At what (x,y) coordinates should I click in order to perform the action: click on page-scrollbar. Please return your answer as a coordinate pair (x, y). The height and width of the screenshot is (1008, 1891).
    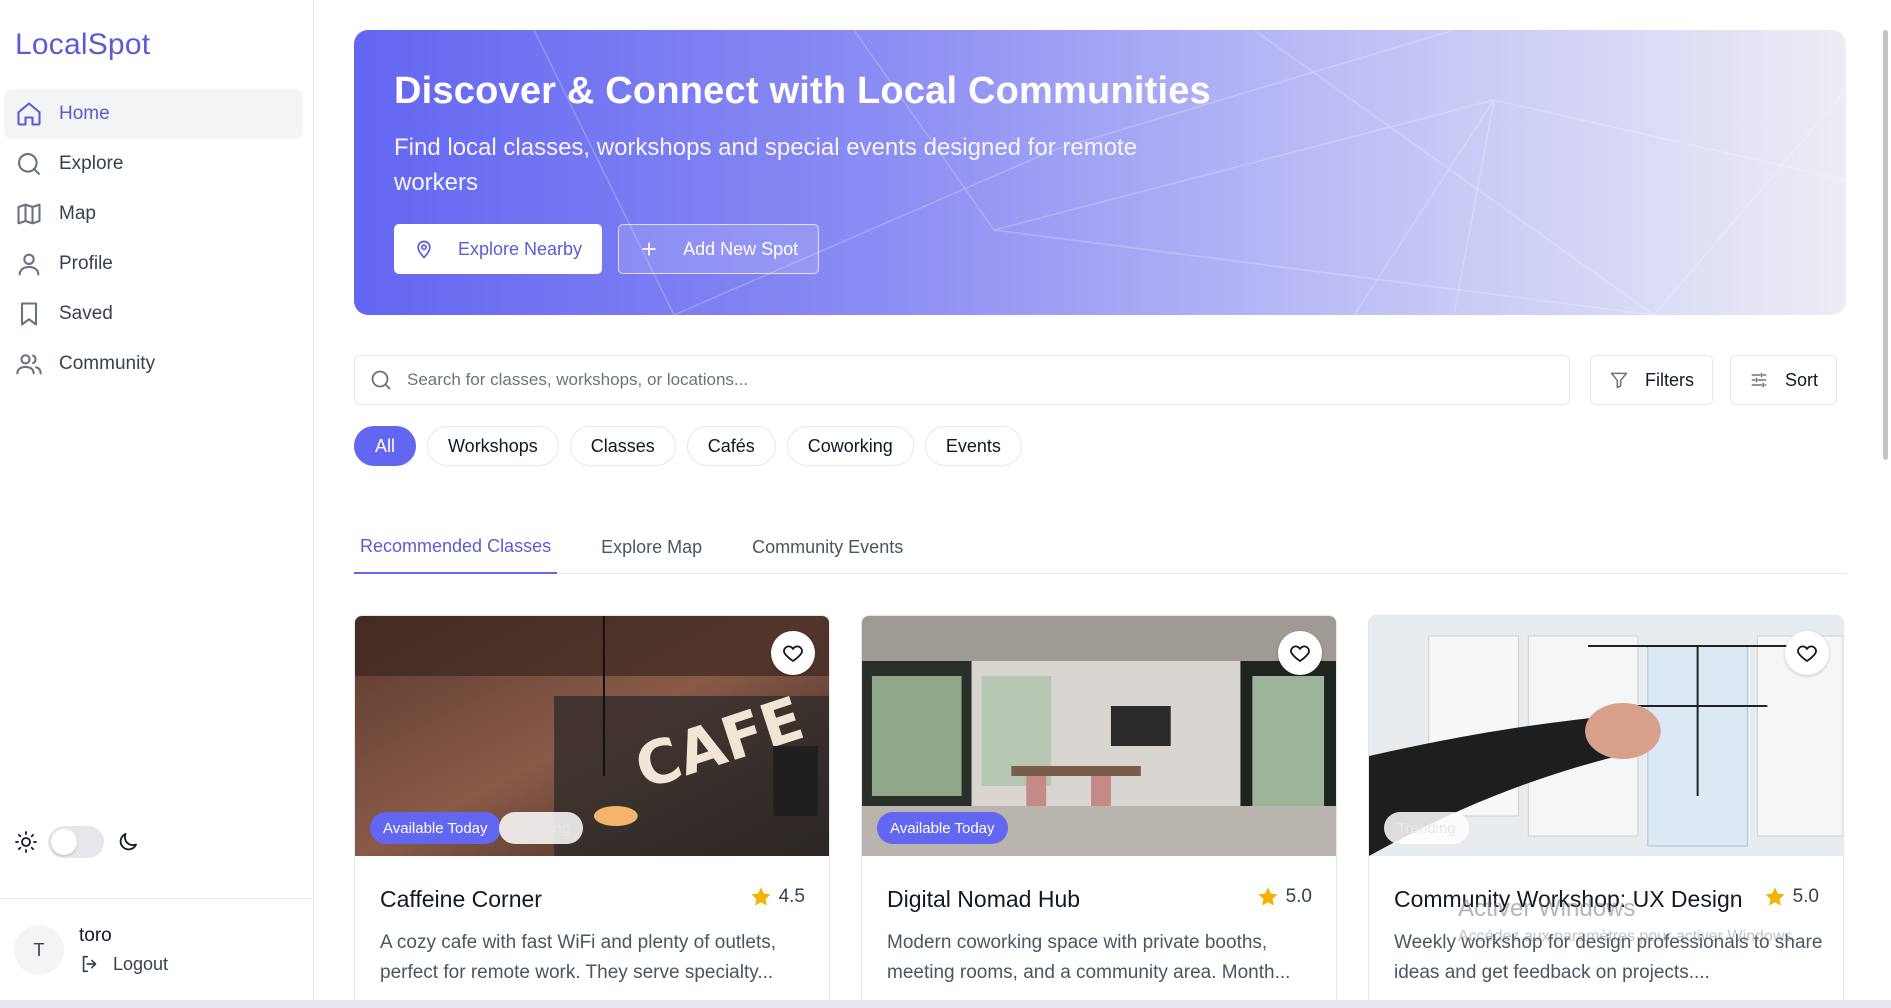
    Looking at the image, I should click on (1885, 504).